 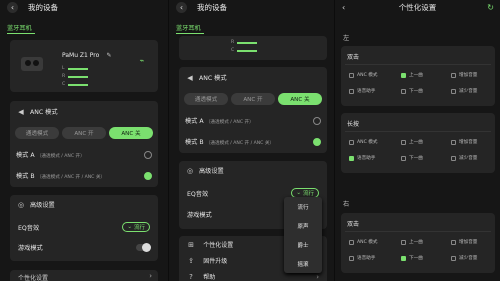 What do you see at coordinates (191, 277) in the screenshot?
I see `help-icon: ?` at bounding box center [191, 277].